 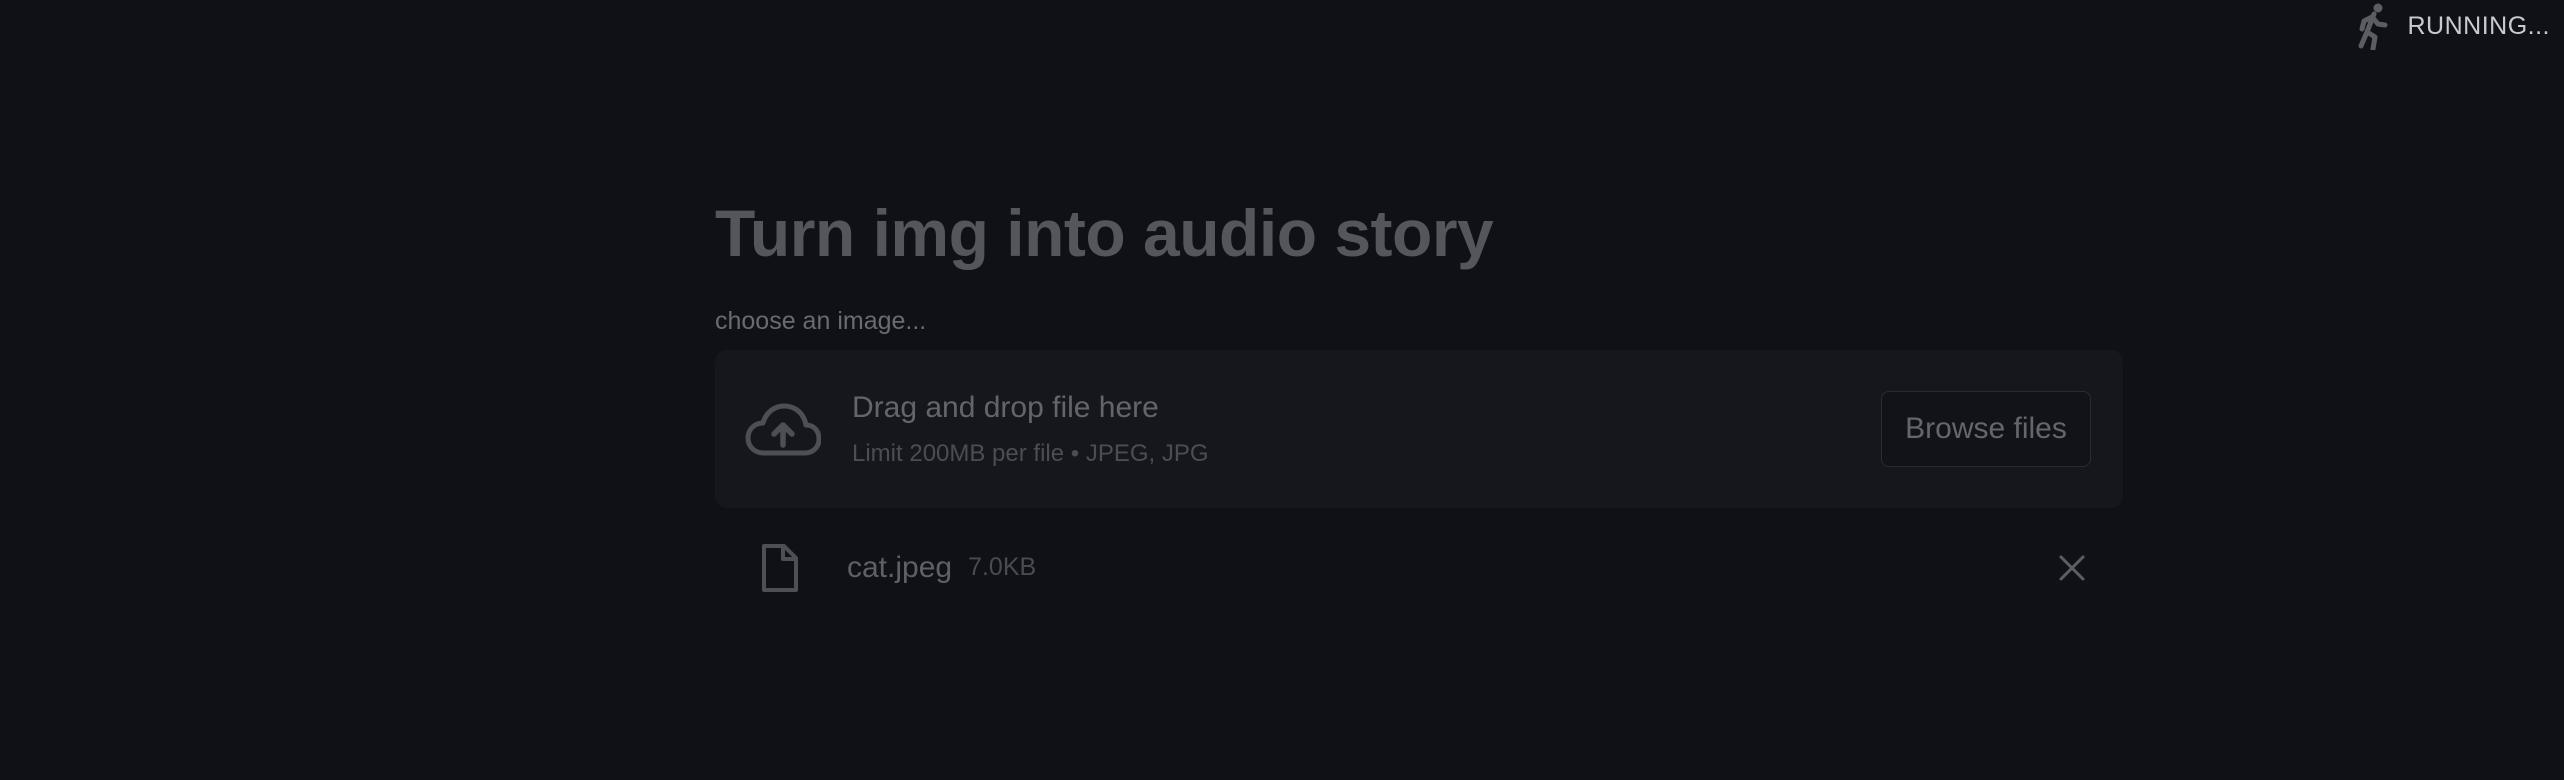 I want to click on file-size: 7.0KB, so click(x=1002, y=567).